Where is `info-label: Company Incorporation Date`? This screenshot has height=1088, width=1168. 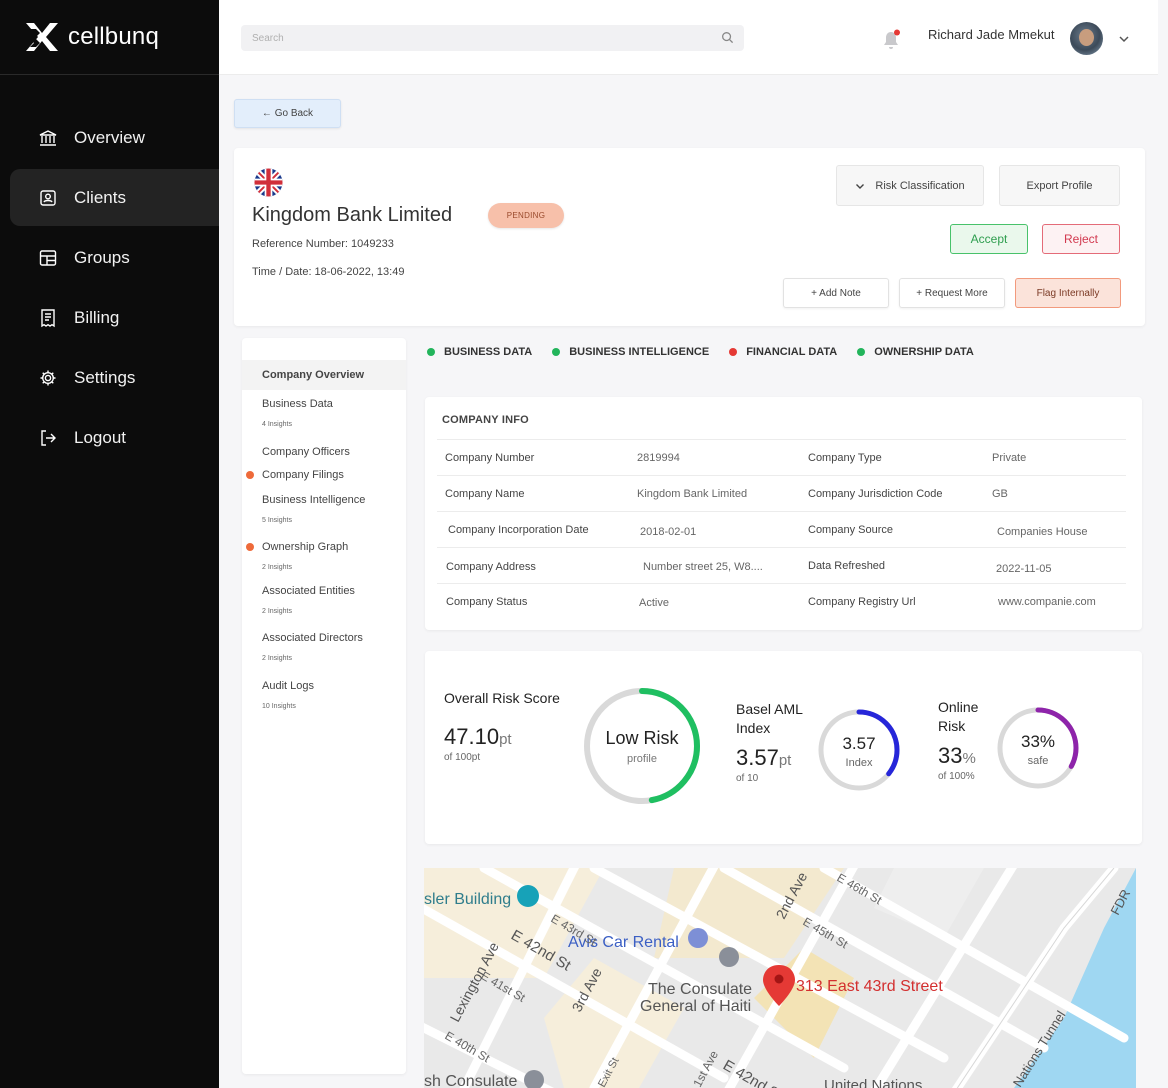 info-label: Company Incorporation Date is located at coordinates (518, 530).